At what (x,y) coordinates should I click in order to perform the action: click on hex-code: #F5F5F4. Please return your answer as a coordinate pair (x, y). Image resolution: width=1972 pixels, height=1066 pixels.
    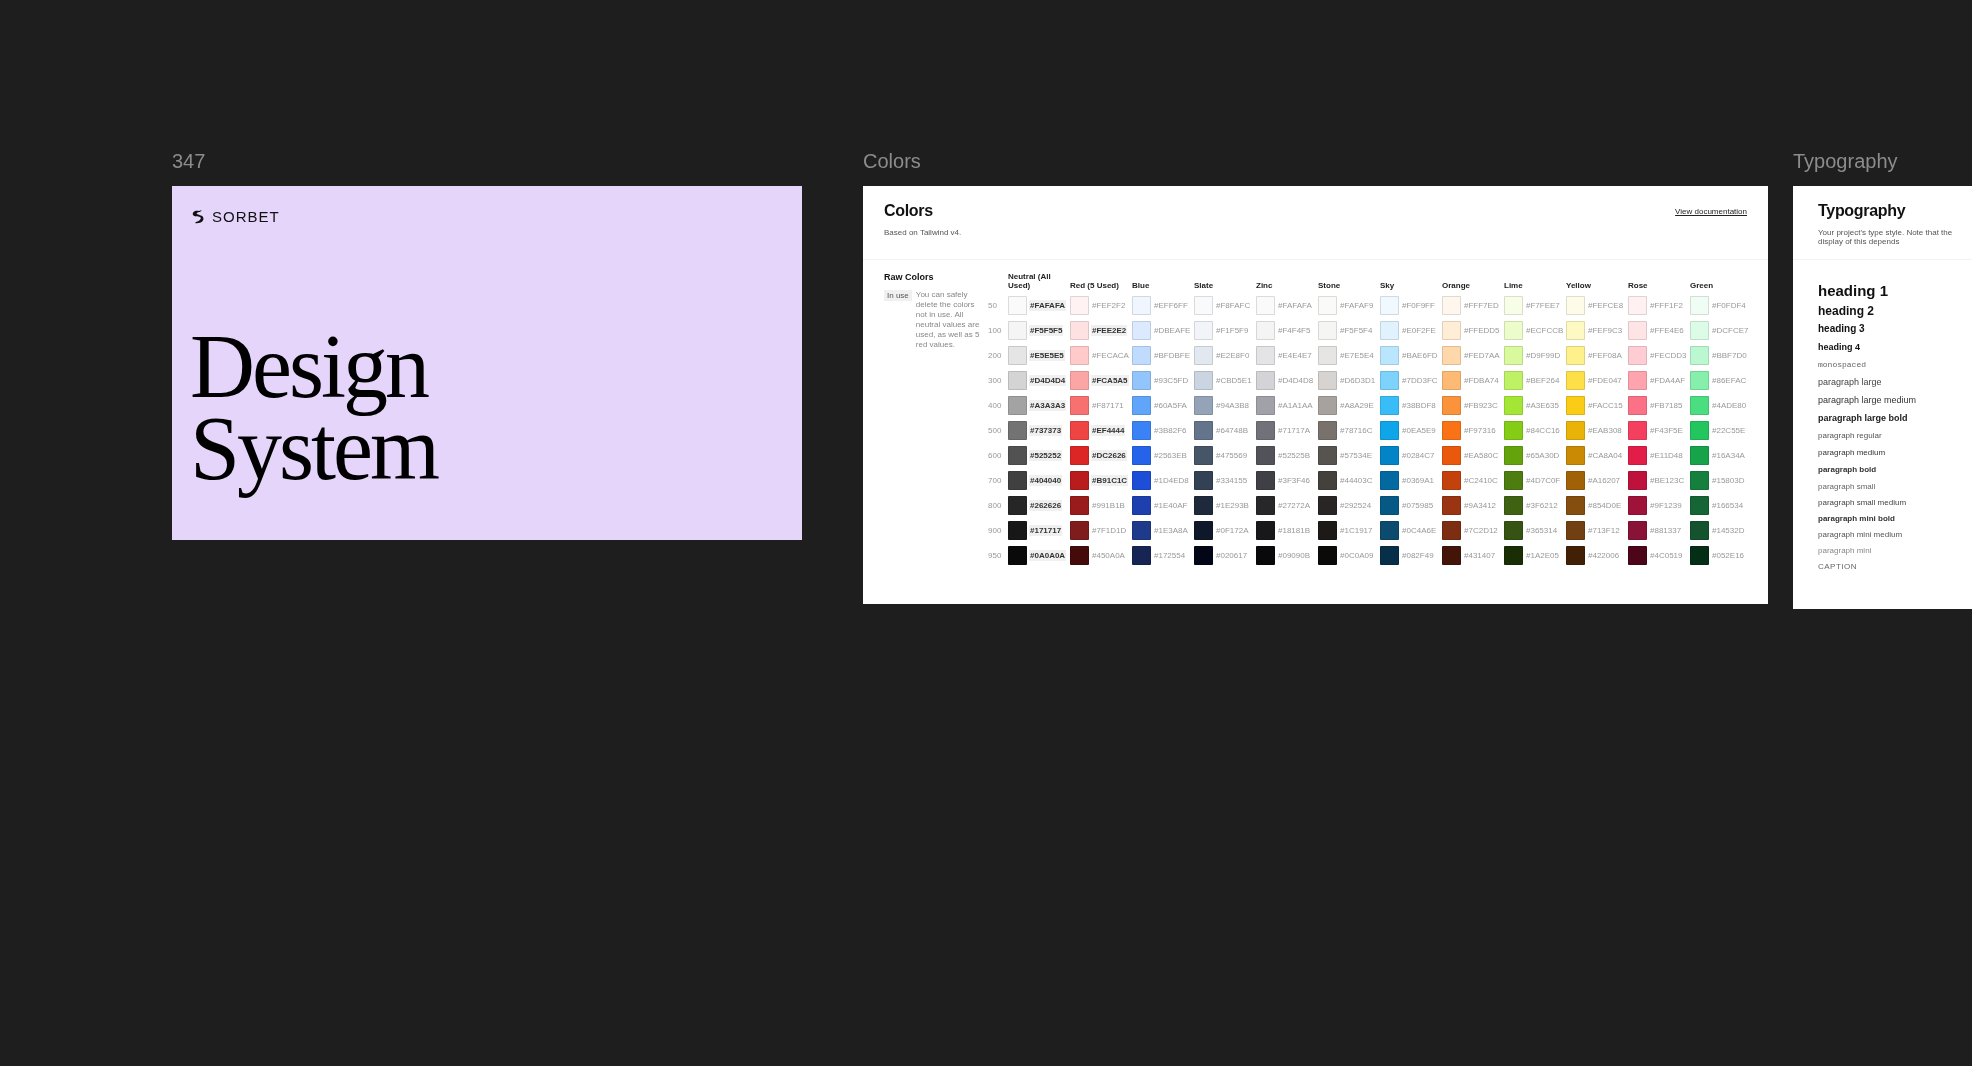
    Looking at the image, I should click on (1356, 330).